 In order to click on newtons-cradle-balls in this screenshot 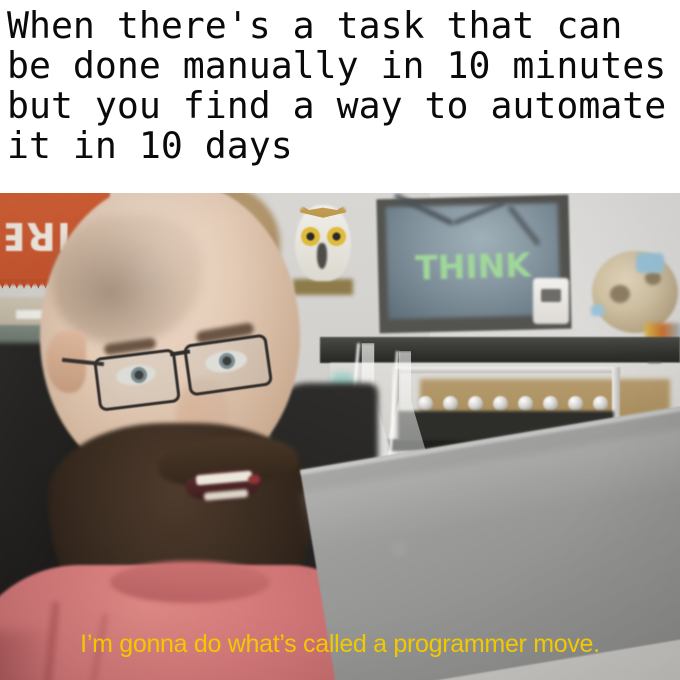, I will do `click(514, 404)`.